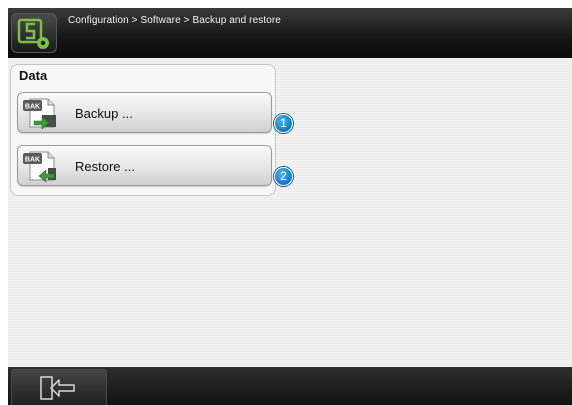 Image resolution: width=572 pixels, height=405 pixels. What do you see at coordinates (283, 176) in the screenshot?
I see `step-badge-2: 2` at bounding box center [283, 176].